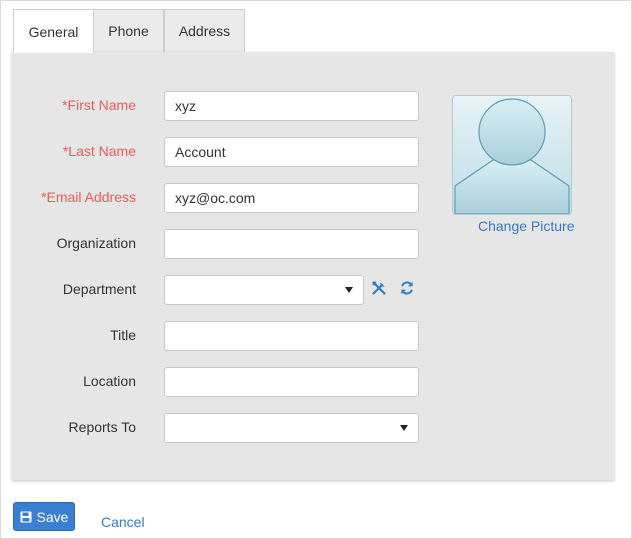  What do you see at coordinates (102, 427) in the screenshot?
I see `reports-to-label: Reports To` at bounding box center [102, 427].